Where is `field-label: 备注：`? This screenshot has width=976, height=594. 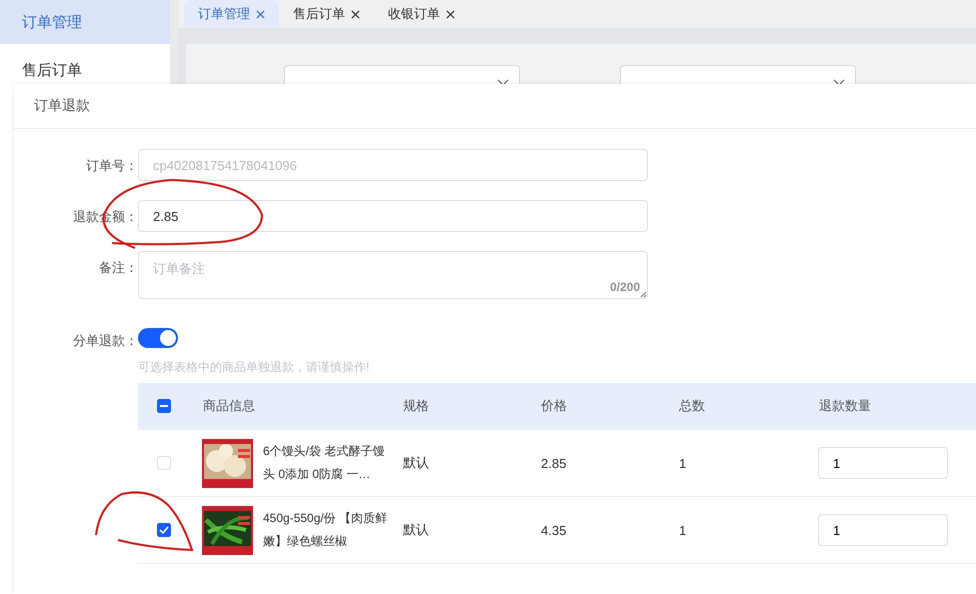 field-label: 备注： is located at coordinates (118, 268).